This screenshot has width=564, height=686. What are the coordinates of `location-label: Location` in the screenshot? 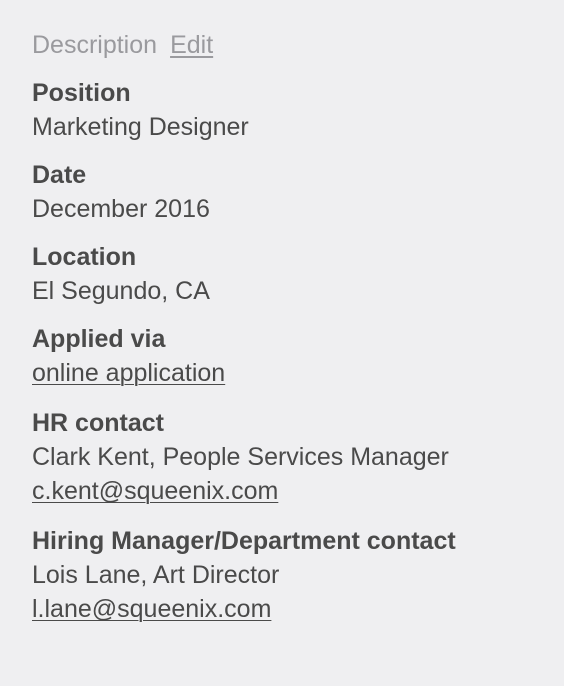 It's located at (84, 257).